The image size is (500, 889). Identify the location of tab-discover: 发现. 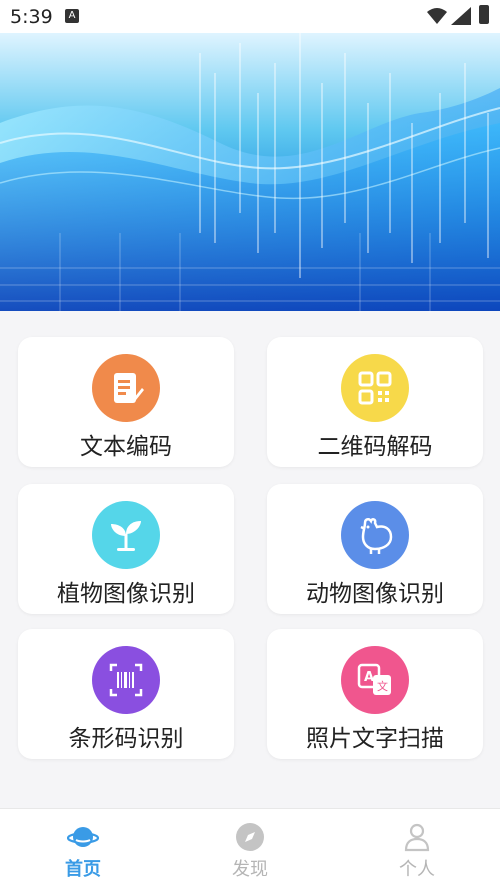
(250, 849).